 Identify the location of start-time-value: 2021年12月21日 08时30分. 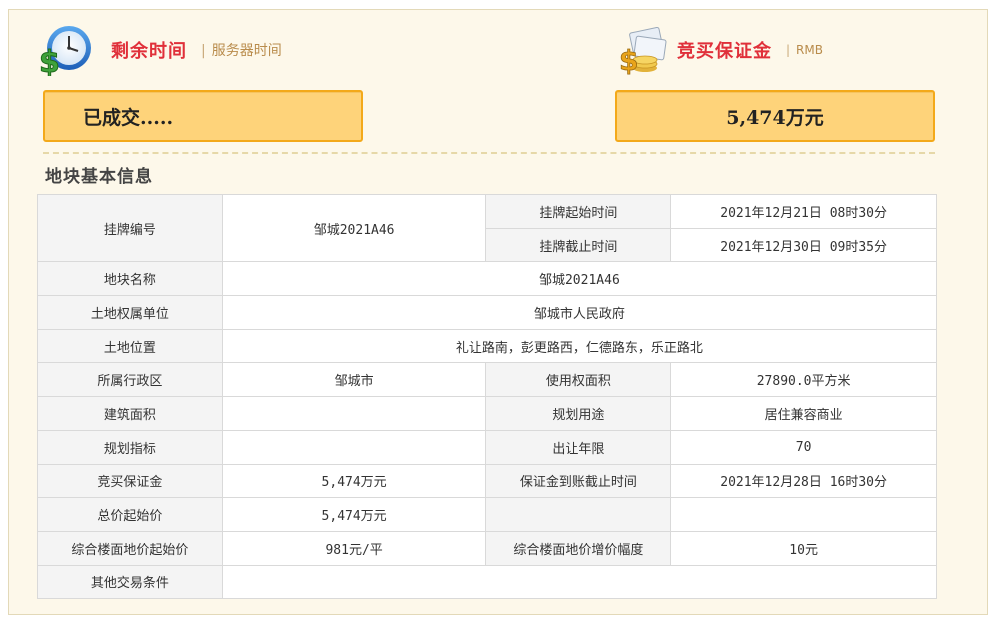
(803, 211).